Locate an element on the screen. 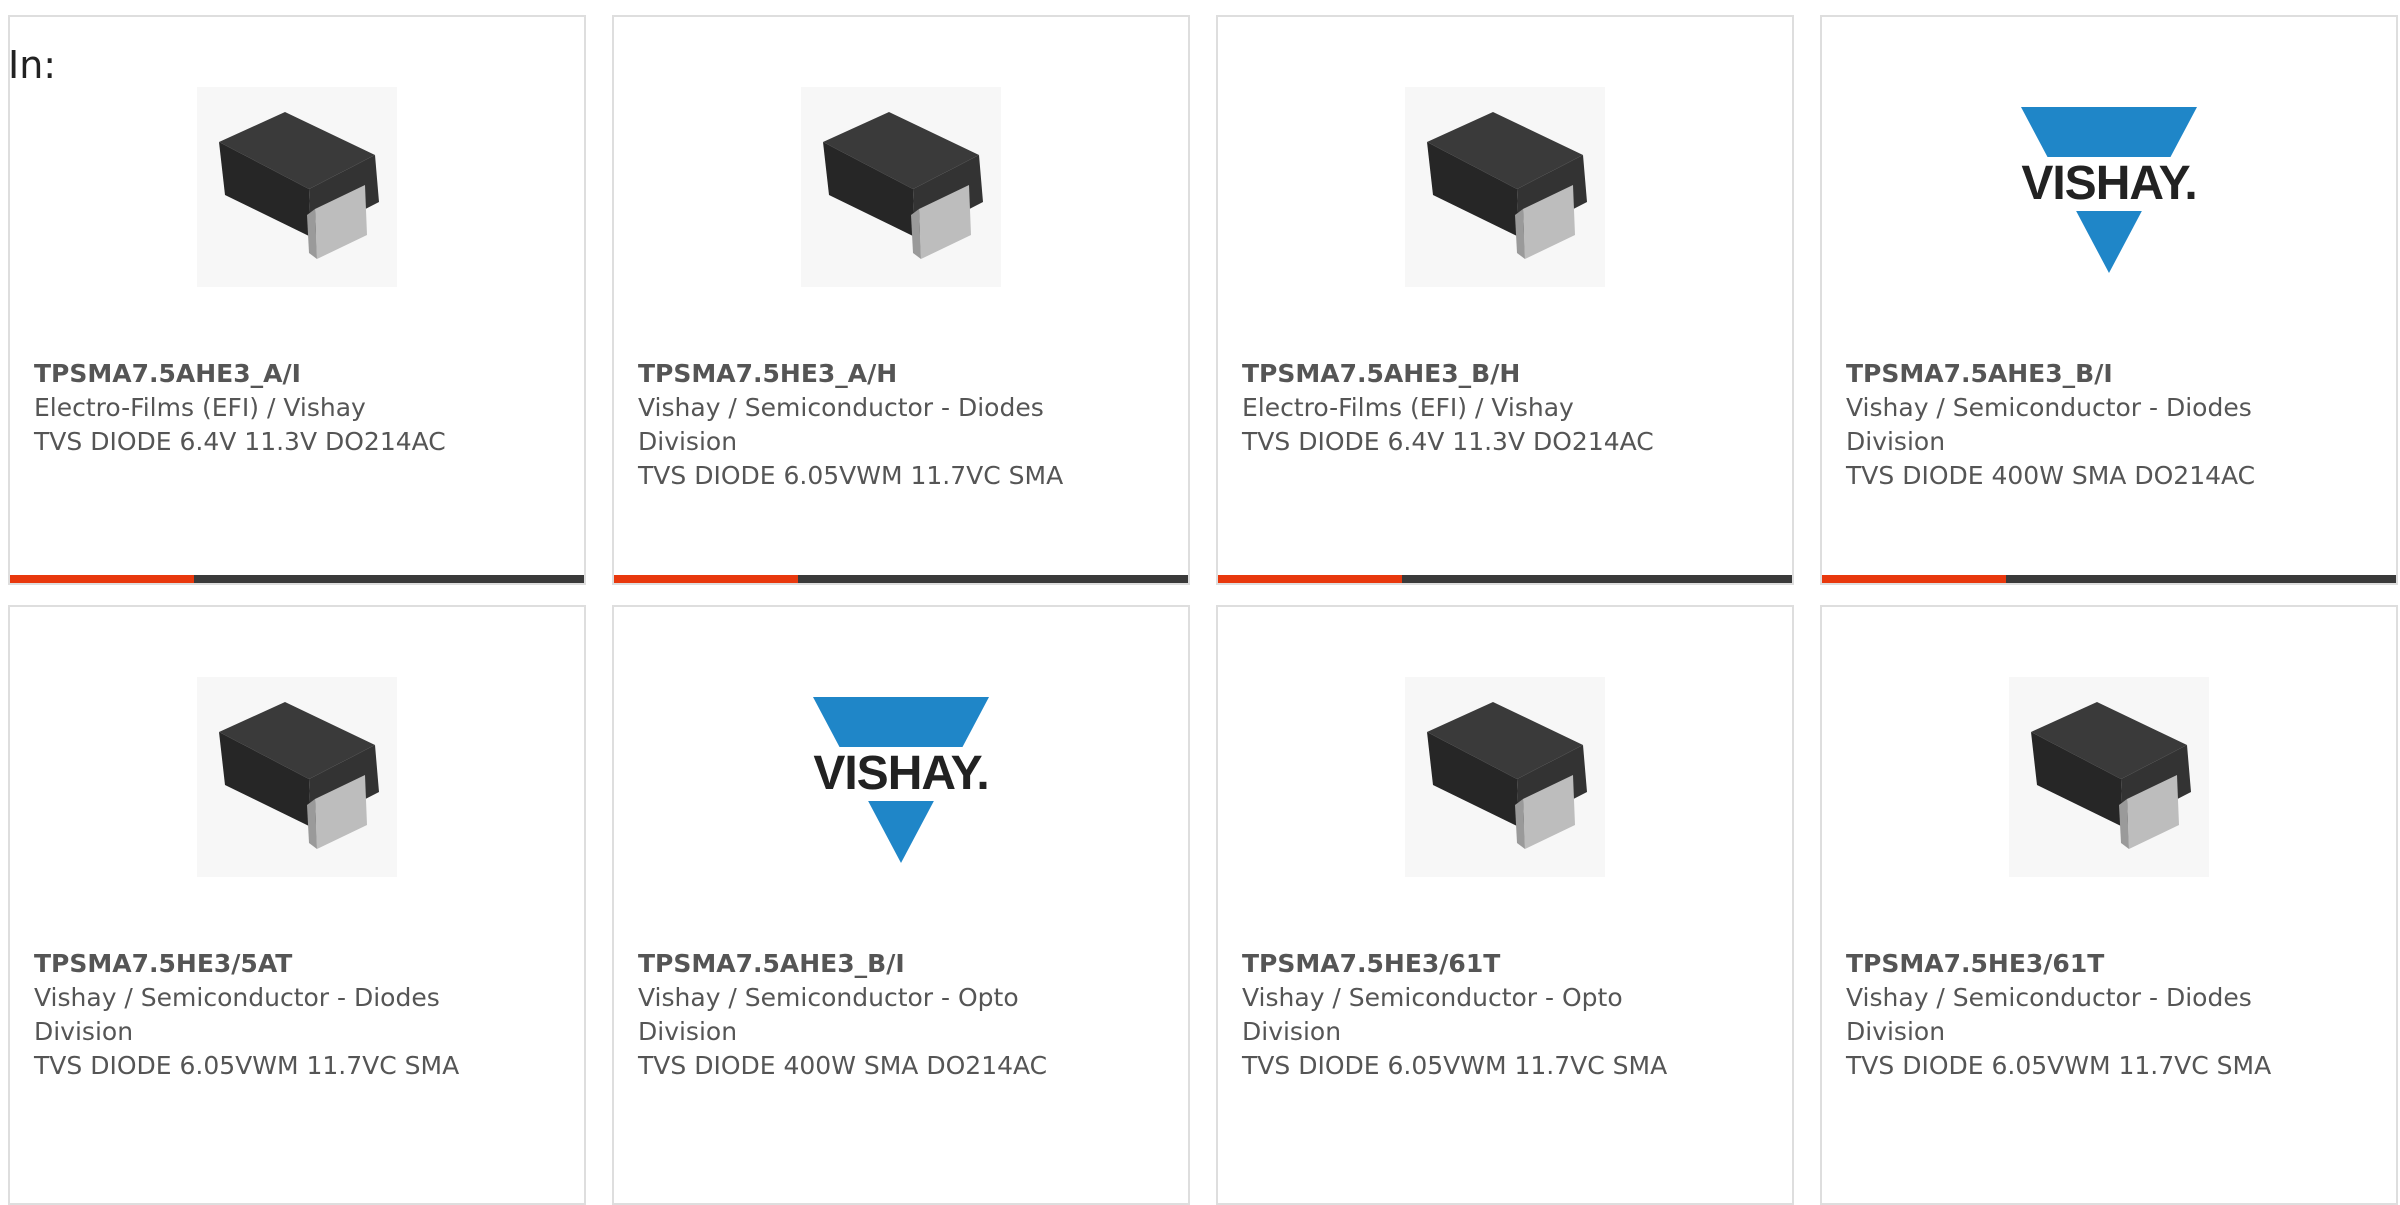 This screenshot has width=2400, height=1205. part-number-link: TPSMA7.5AHE3_A/I is located at coordinates (297, 374).